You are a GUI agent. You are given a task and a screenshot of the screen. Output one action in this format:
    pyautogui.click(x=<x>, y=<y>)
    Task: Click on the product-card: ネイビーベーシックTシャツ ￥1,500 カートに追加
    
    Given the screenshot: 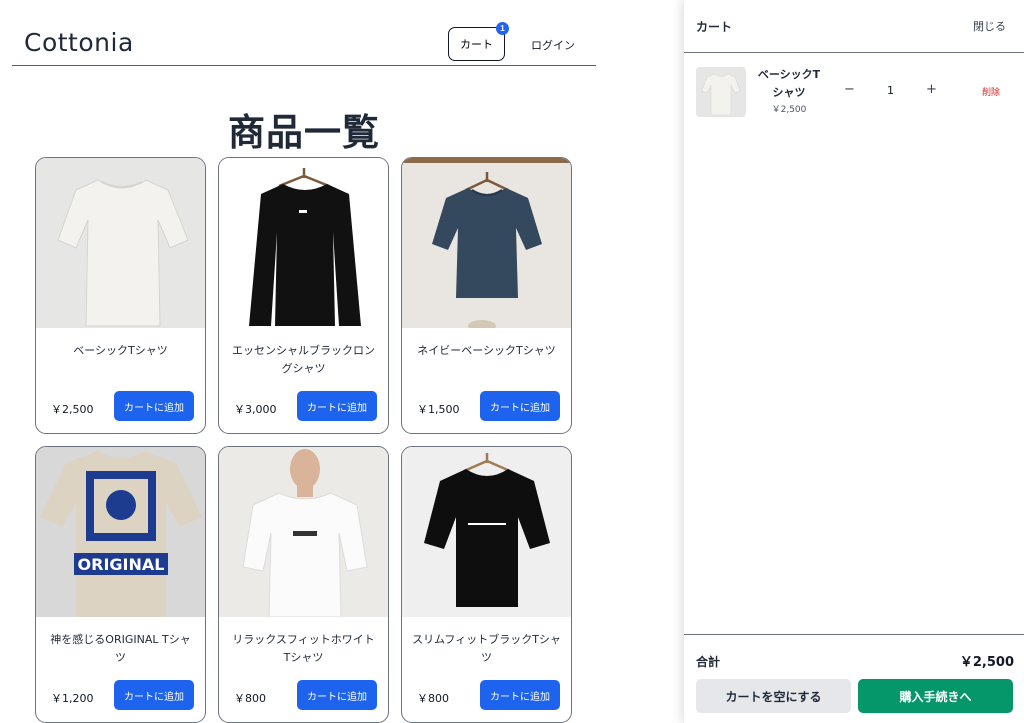 What is the action you would take?
    pyautogui.click(x=486, y=295)
    